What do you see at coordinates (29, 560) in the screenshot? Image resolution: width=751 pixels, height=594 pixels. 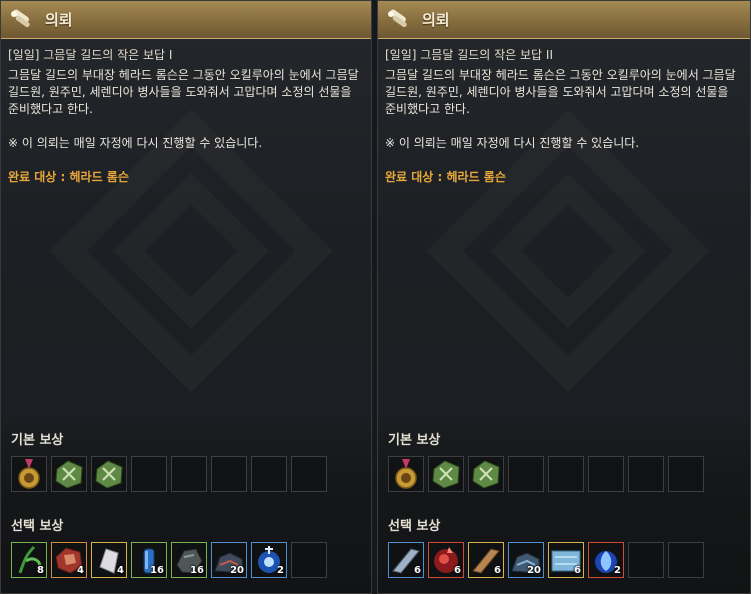 I see `reward-slot: 8` at bounding box center [29, 560].